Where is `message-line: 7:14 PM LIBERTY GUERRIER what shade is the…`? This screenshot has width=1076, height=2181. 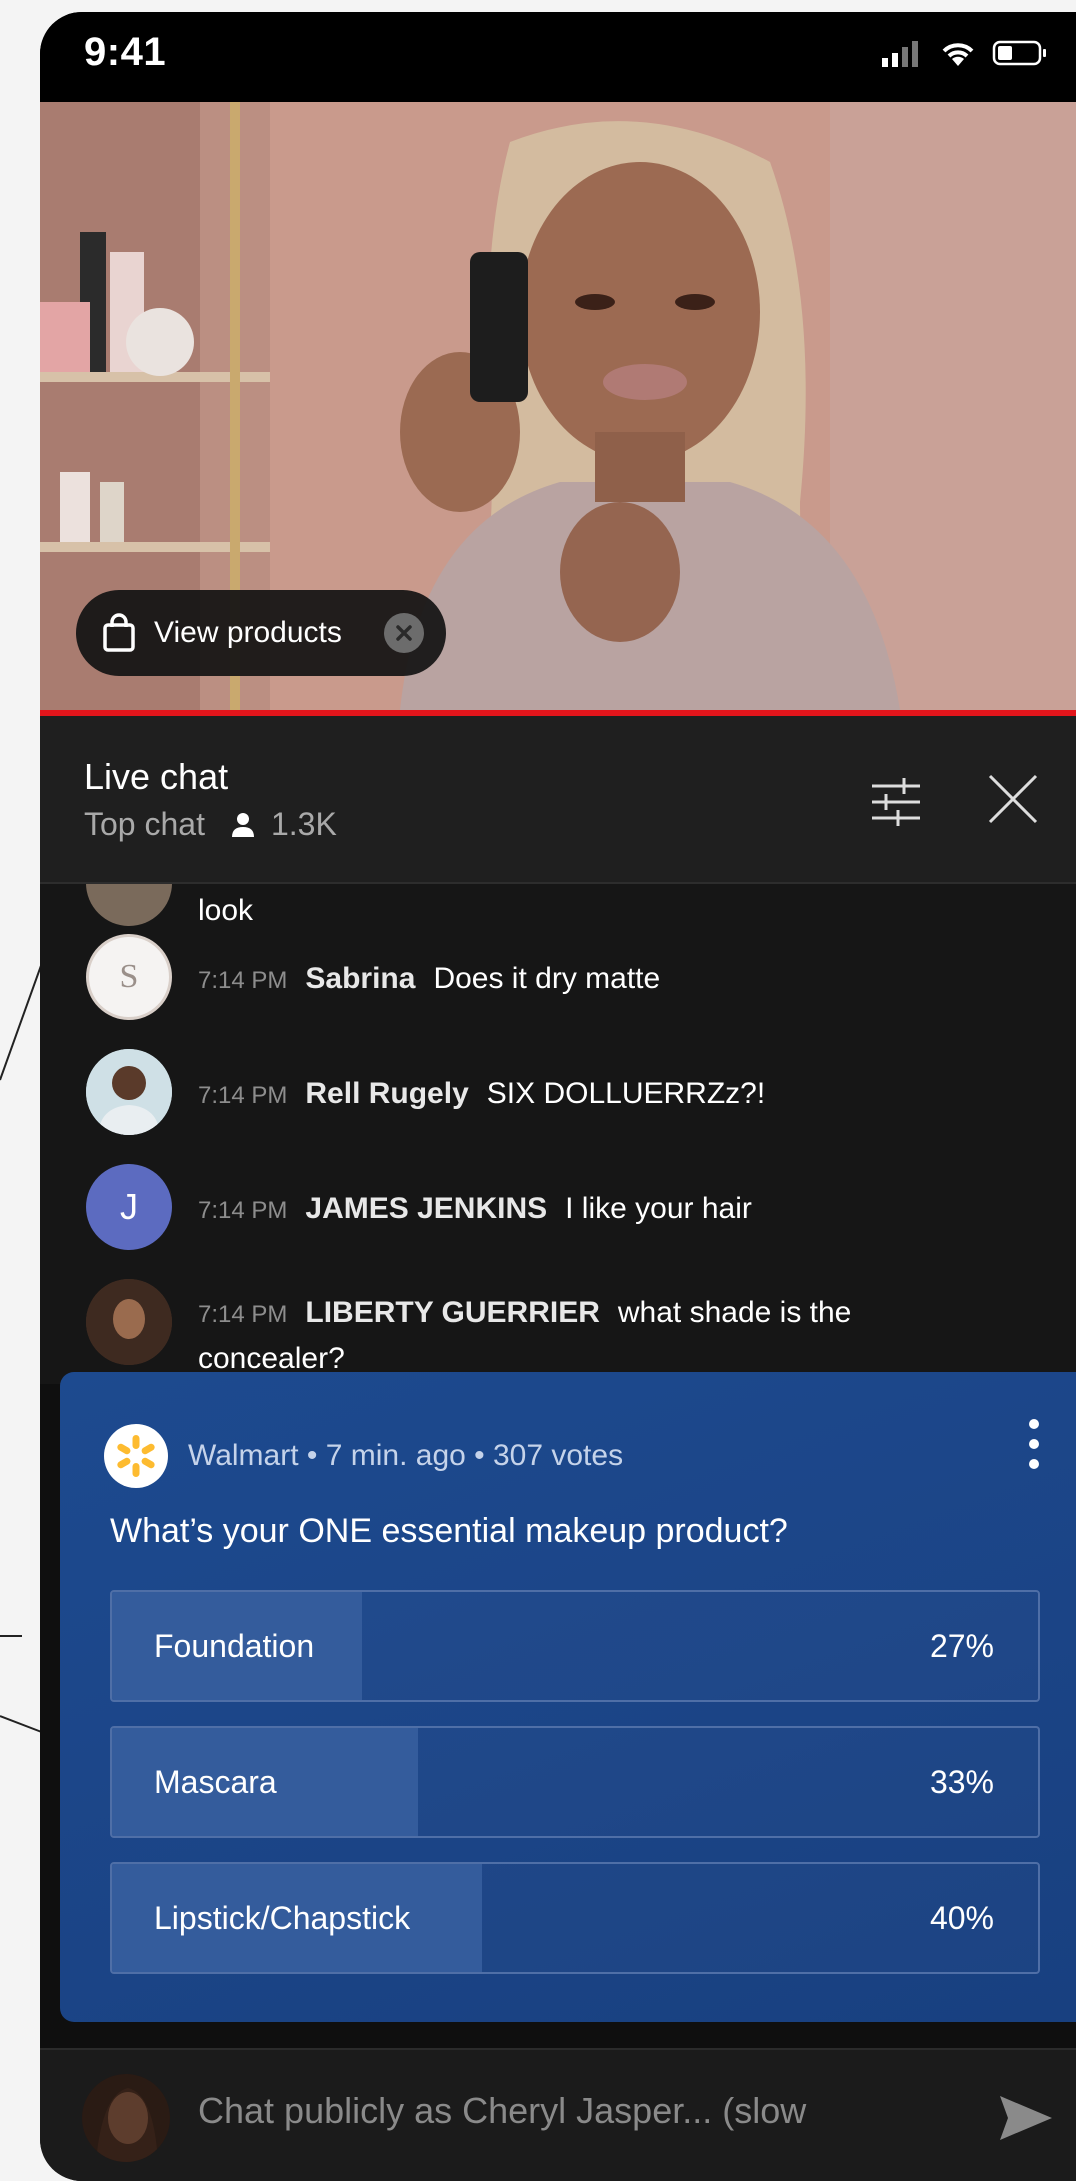 message-line: 7:14 PM LIBERTY GUERRIER what shade is the… is located at coordinates (578, 1336).